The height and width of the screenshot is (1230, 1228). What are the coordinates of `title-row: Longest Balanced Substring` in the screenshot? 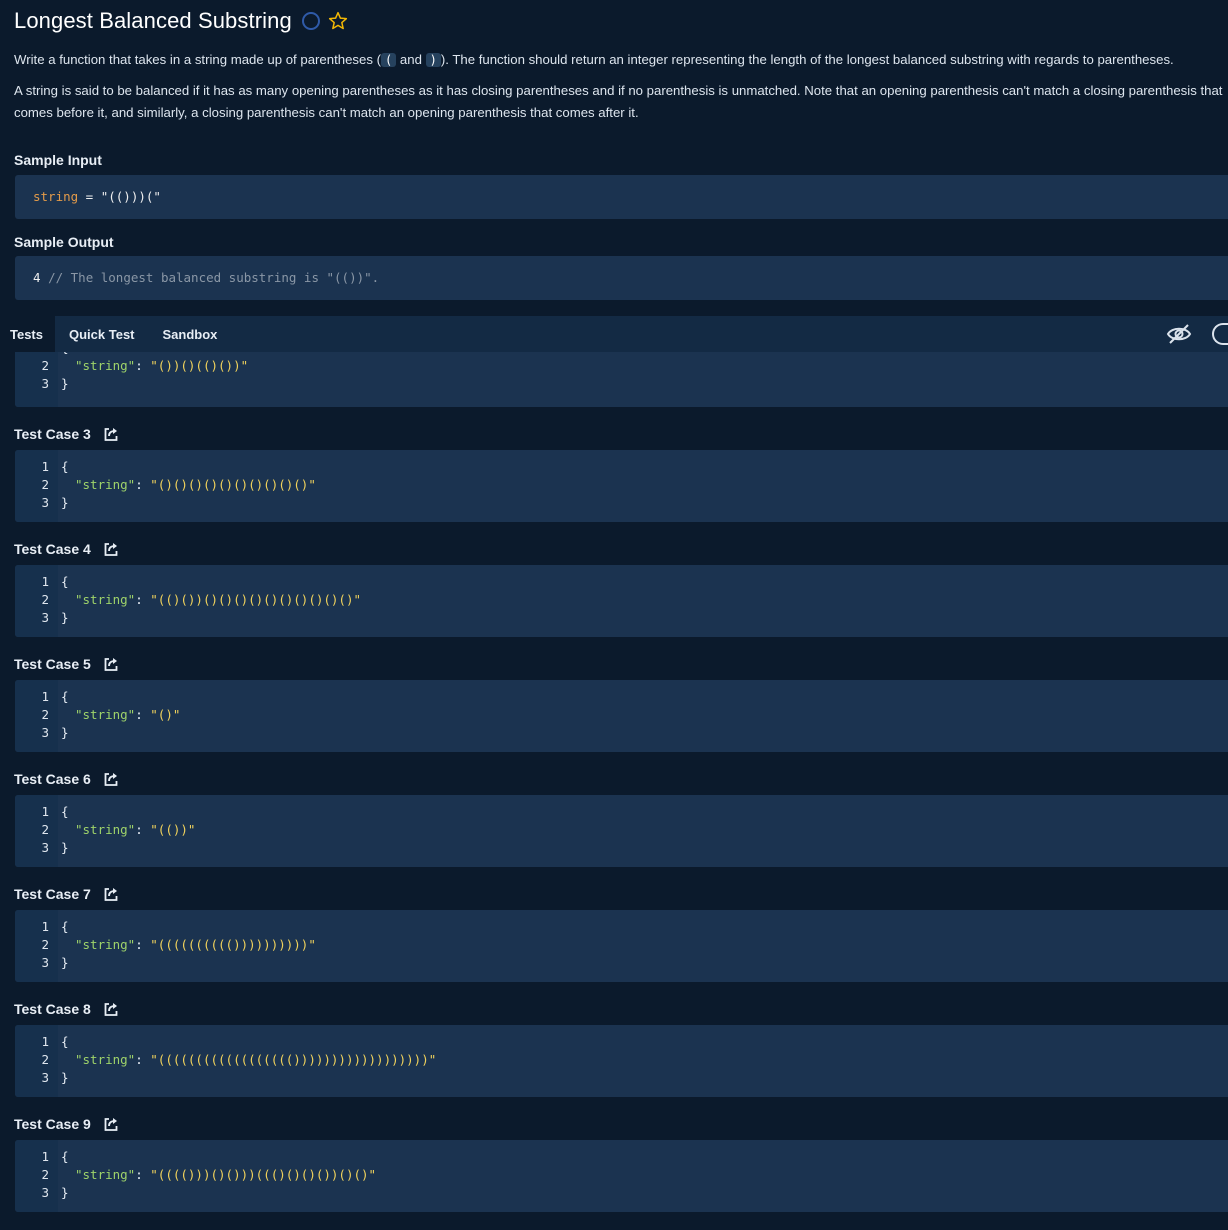 It's located at (181, 21).